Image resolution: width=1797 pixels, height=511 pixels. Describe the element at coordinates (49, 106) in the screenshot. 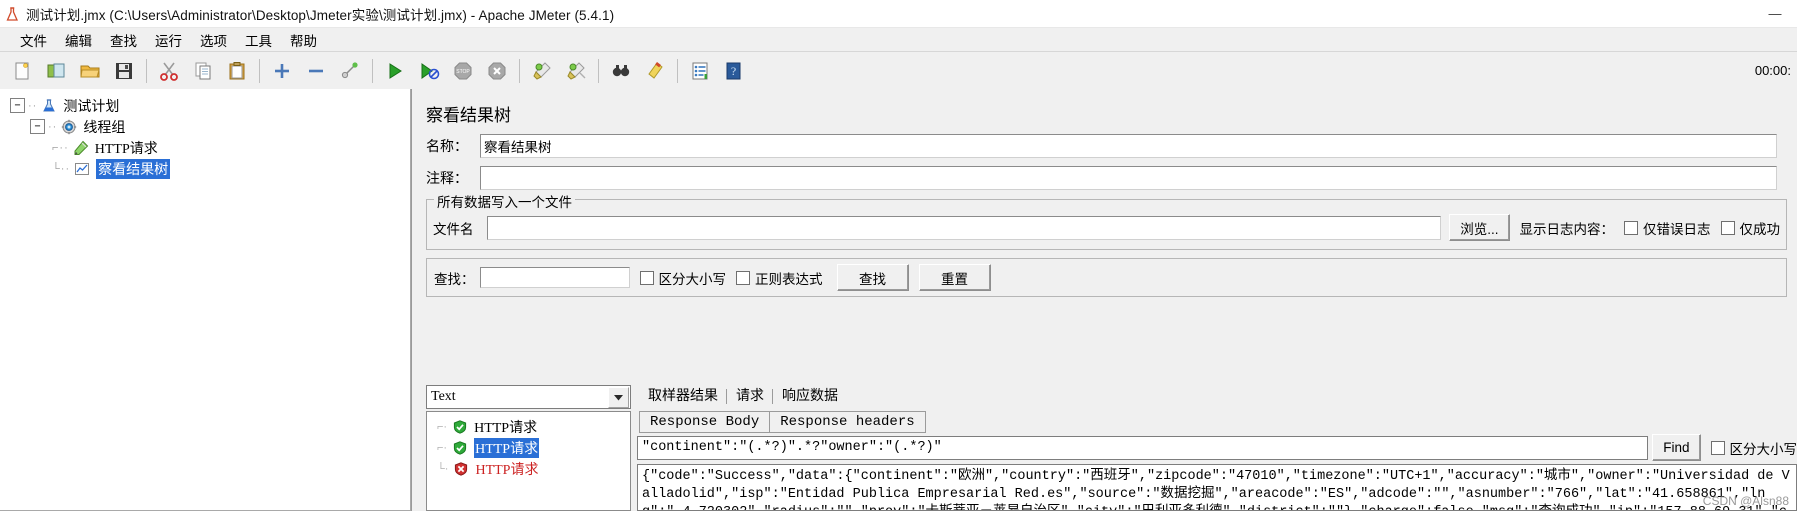

I see `test-plan-icon` at that location.